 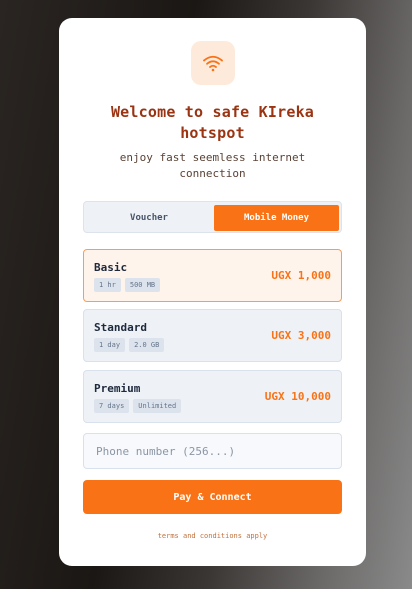 I want to click on plan-duration-tag: 1 day, so click(x=110, y=345).